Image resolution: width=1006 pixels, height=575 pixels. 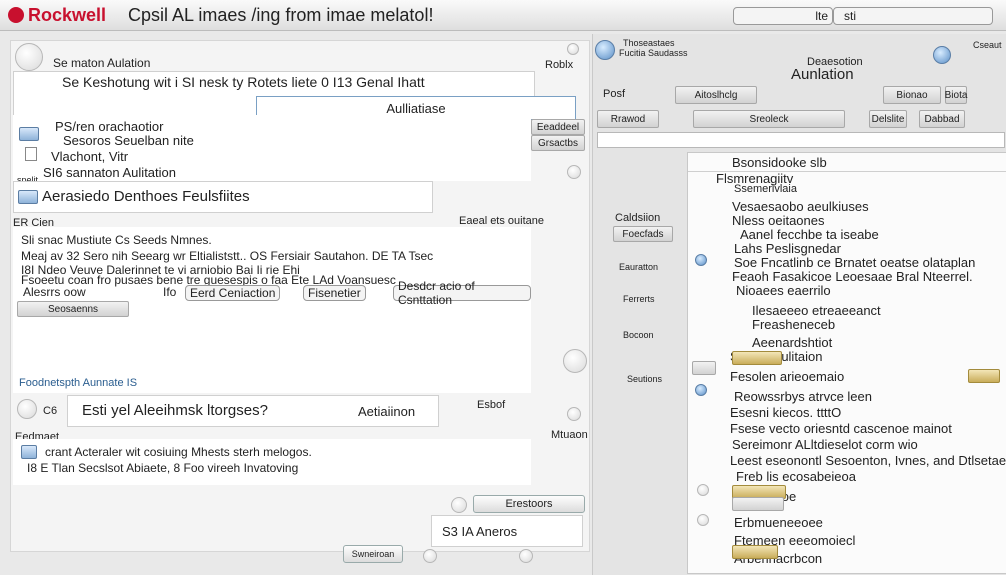 I want to click on side-button-1: Eeaddeel, so click(x=558, y=127).